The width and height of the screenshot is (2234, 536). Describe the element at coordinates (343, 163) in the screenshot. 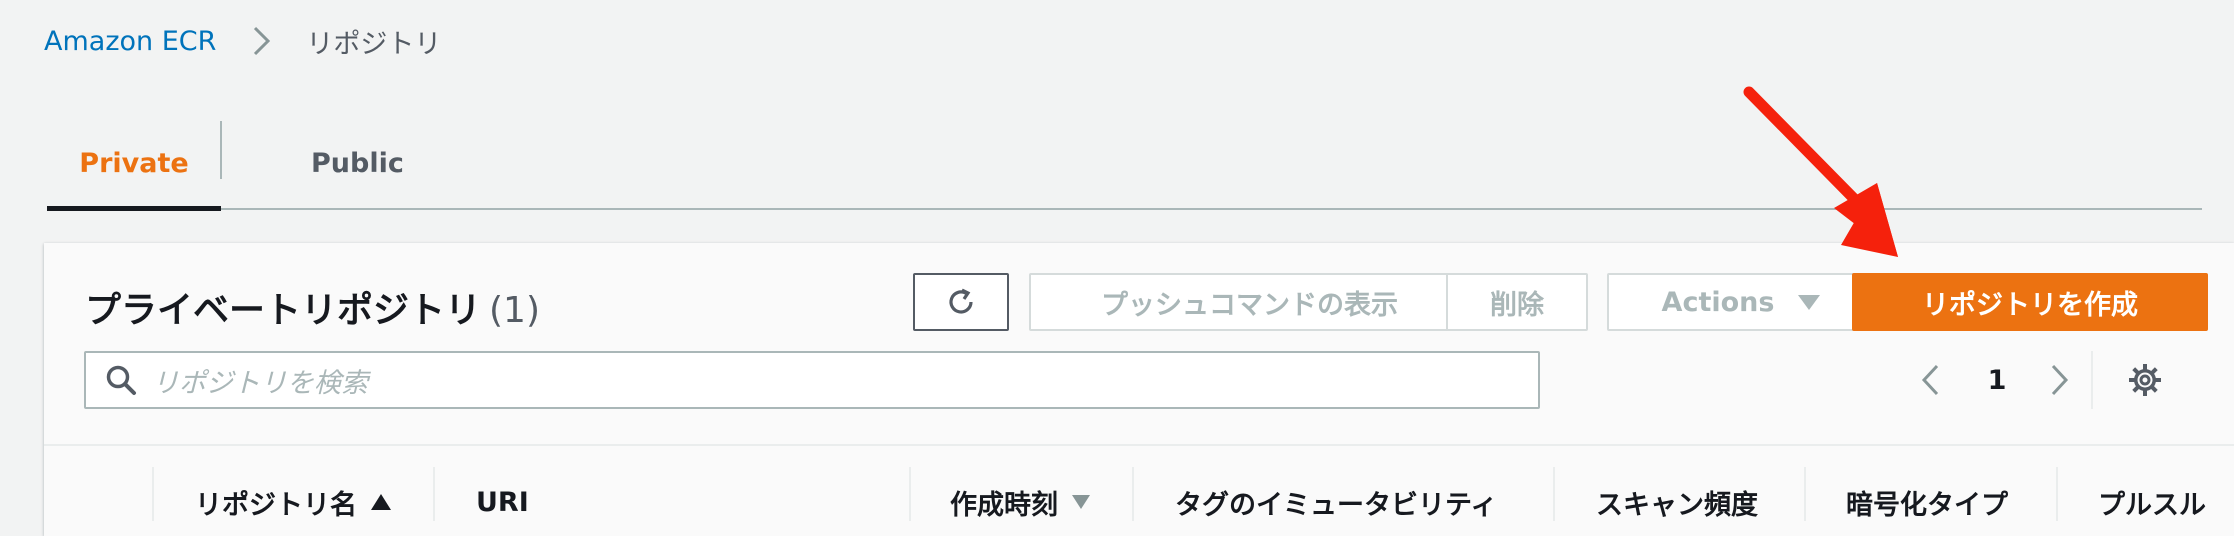

I see `tab-public: Public` at that location.